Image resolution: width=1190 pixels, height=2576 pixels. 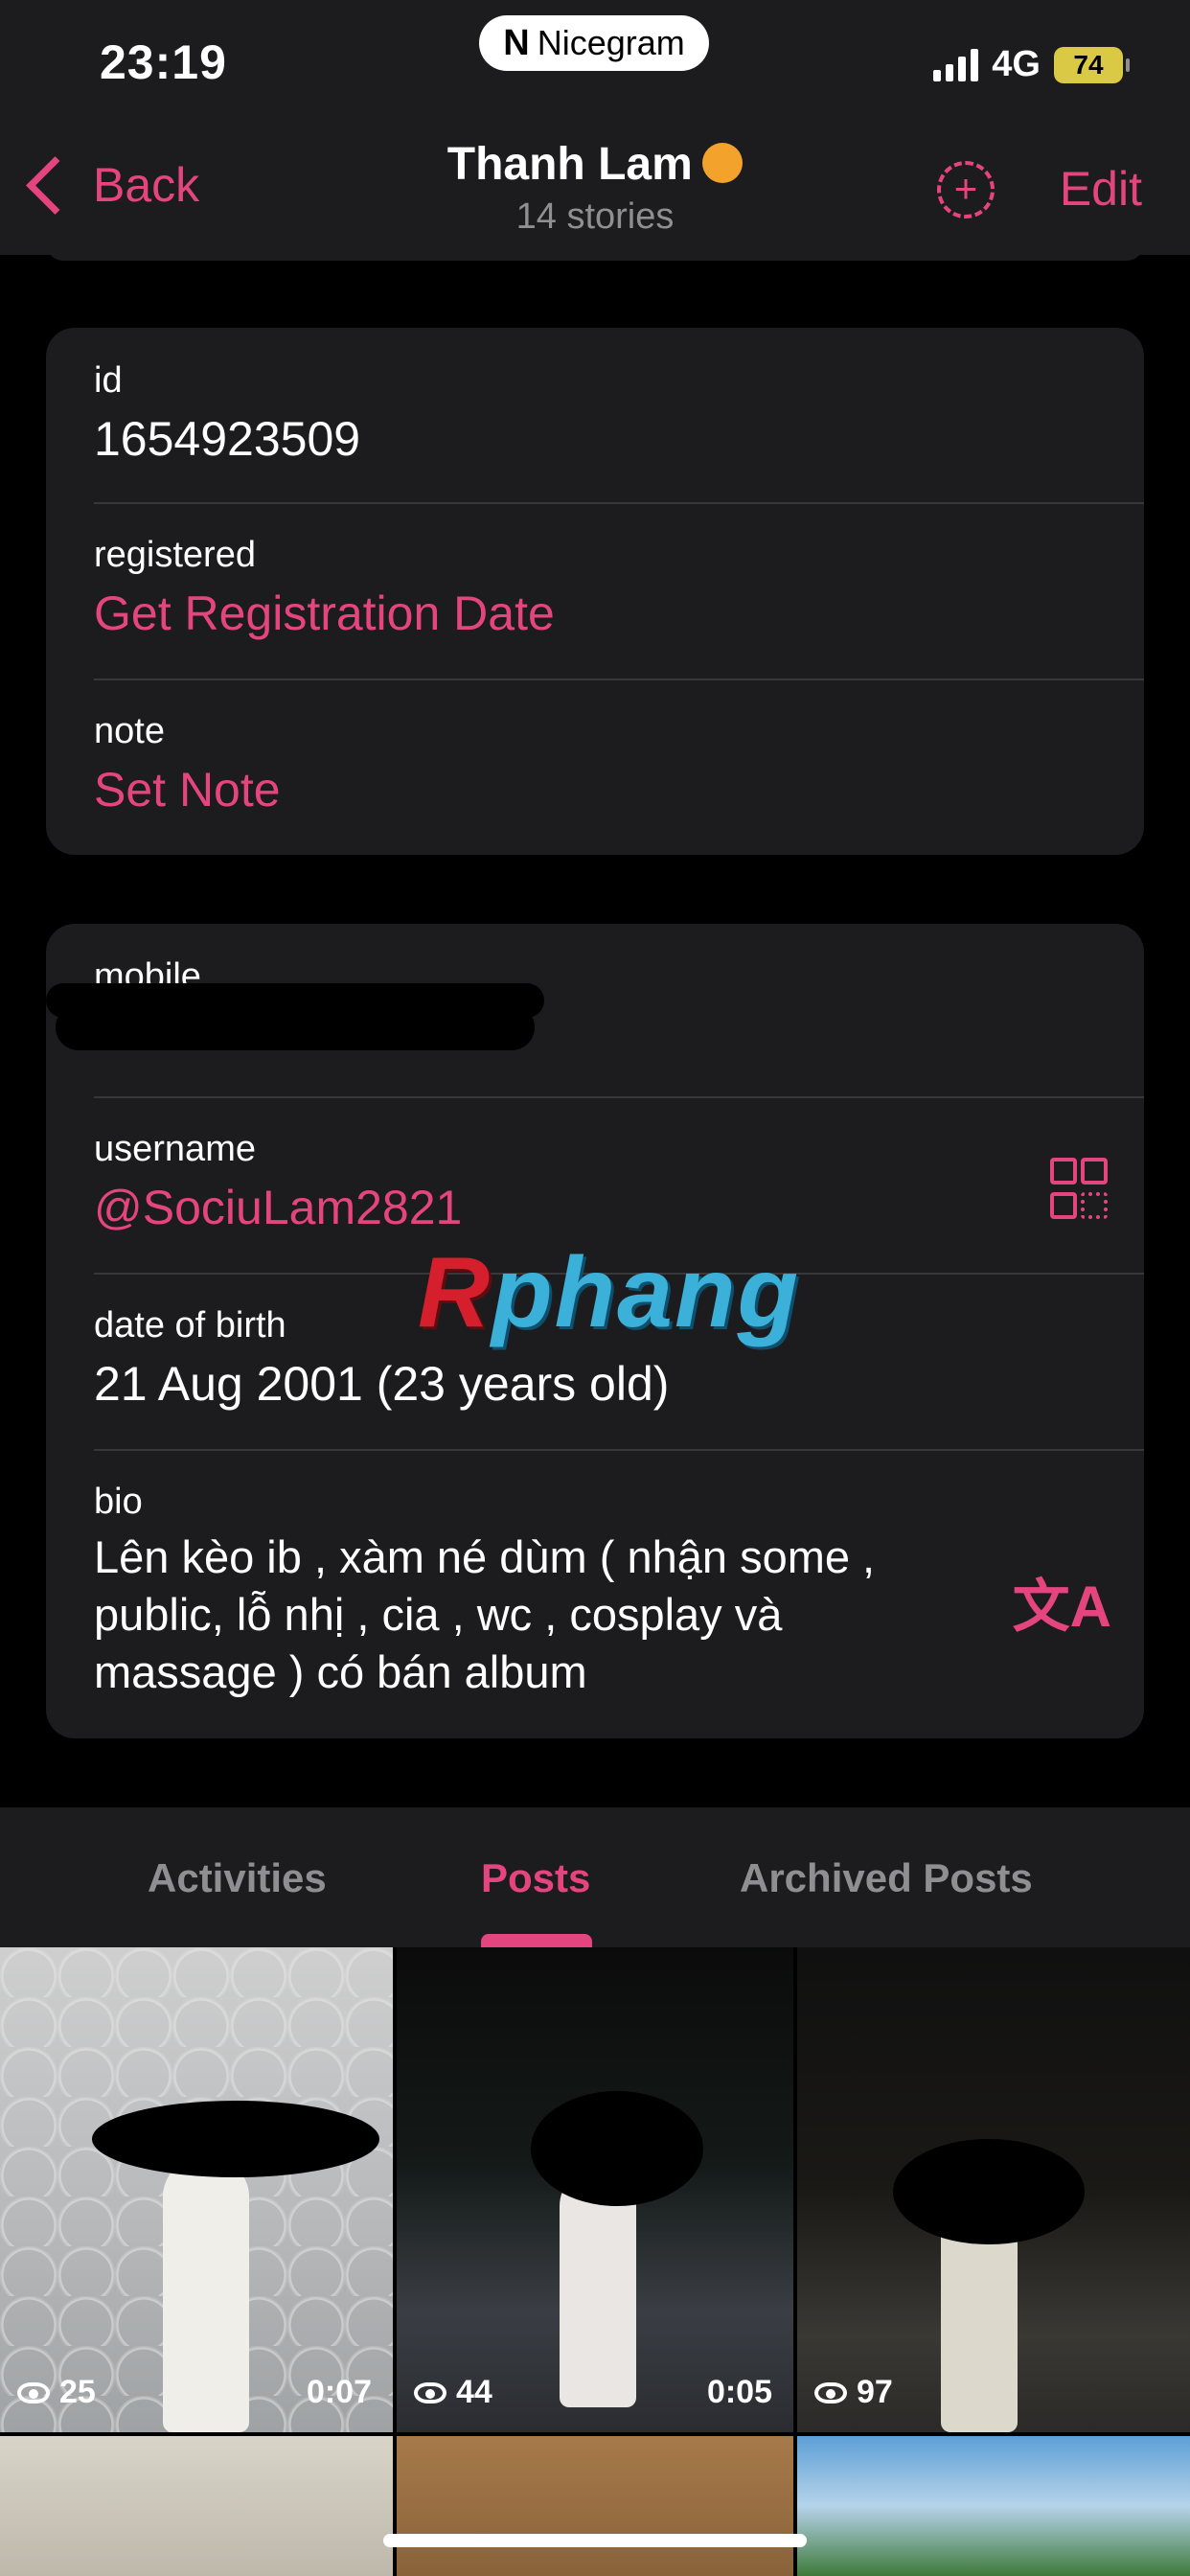 I want to click on status-indicators: 4G 74, so click(x=1032, y=64).